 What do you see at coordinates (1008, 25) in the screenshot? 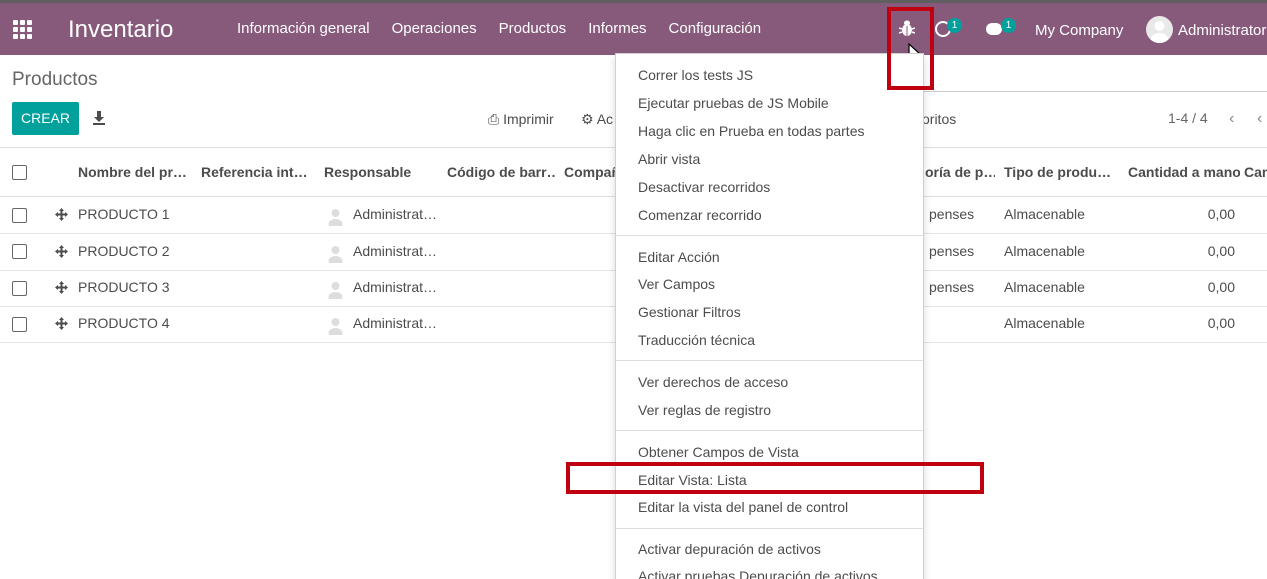
I see `messages-badge: 1` at bounding box center [1008, 25].